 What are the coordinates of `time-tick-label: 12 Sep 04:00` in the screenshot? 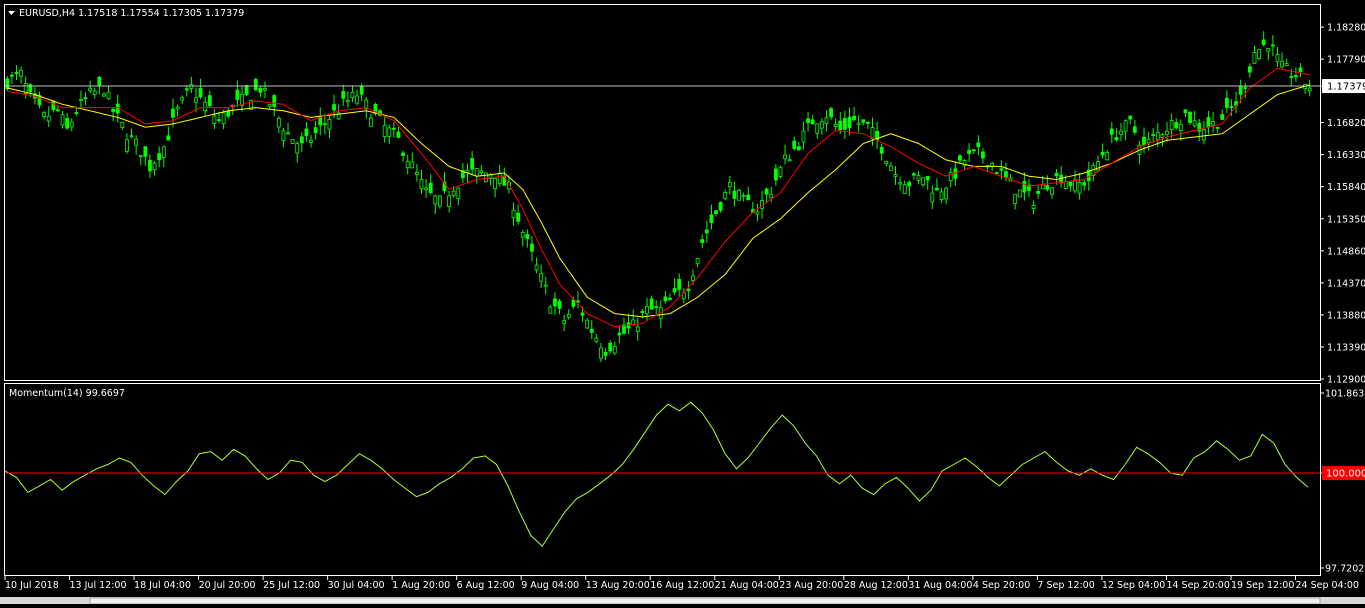 It's located at (1133, 585).